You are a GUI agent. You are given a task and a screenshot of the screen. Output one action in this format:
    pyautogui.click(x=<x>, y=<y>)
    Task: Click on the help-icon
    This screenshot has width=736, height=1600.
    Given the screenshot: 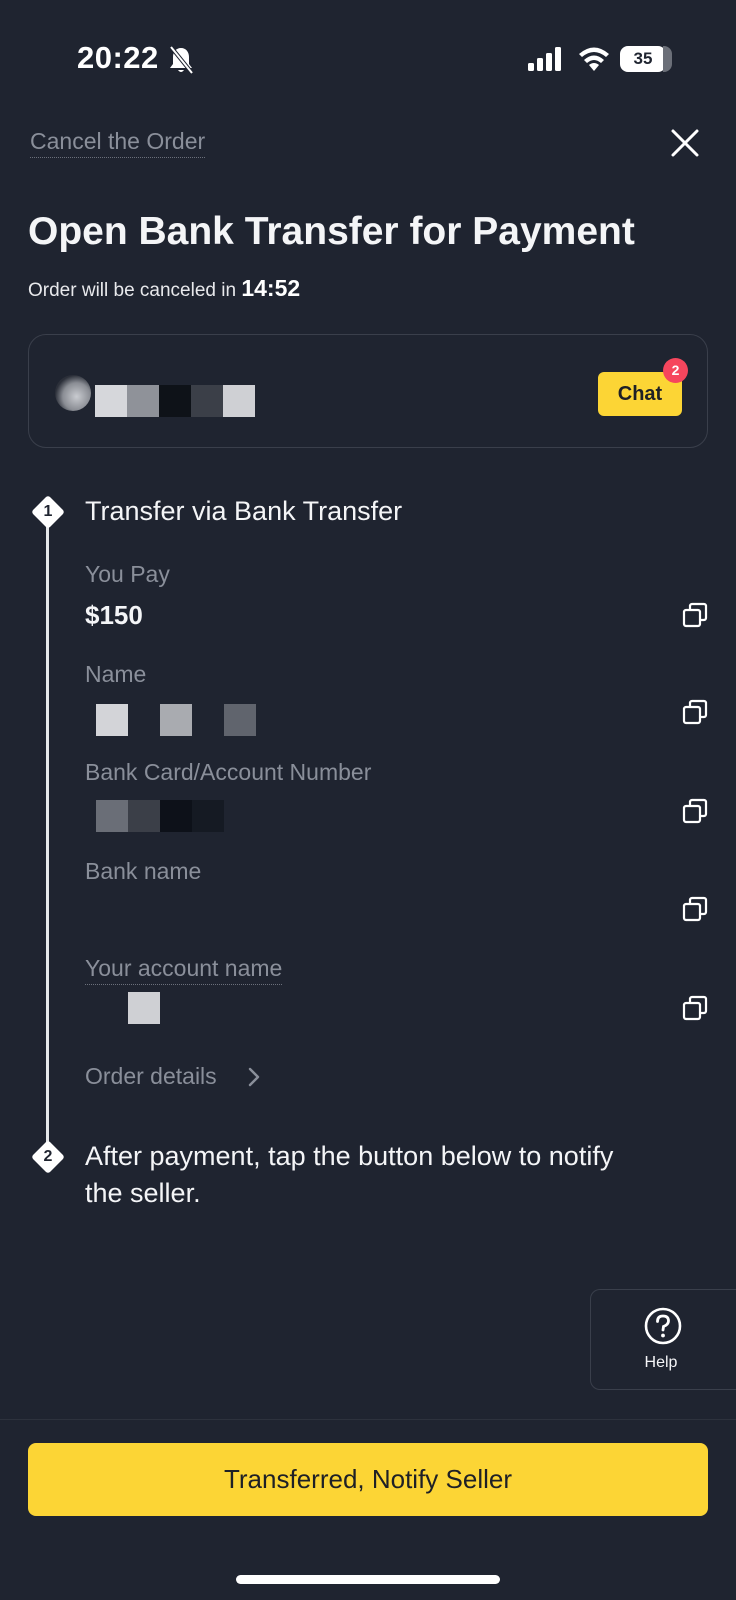 What is the action you would take?
    pyautogui.click(x=663, y=1326)
    